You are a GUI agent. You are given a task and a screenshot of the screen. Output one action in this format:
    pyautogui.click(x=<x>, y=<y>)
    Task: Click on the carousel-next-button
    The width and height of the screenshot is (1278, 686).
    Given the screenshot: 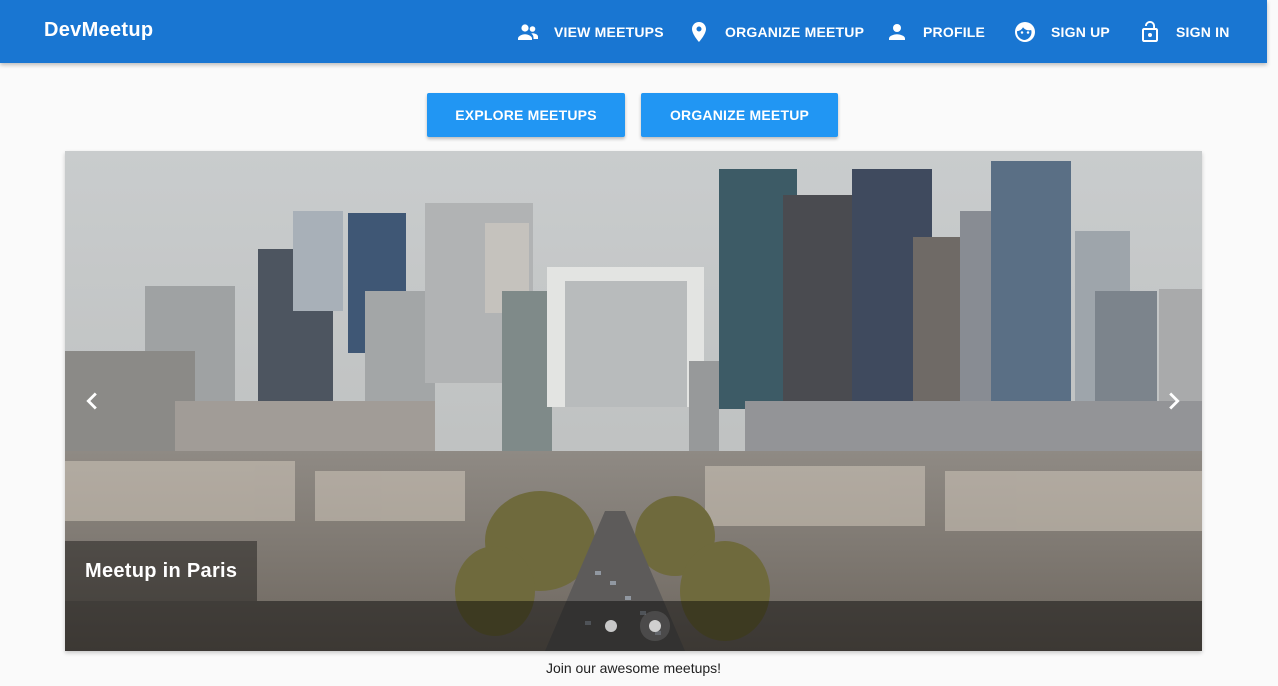 What is the action you would take?
    pyautogui.click(x=1174, y=401)
    